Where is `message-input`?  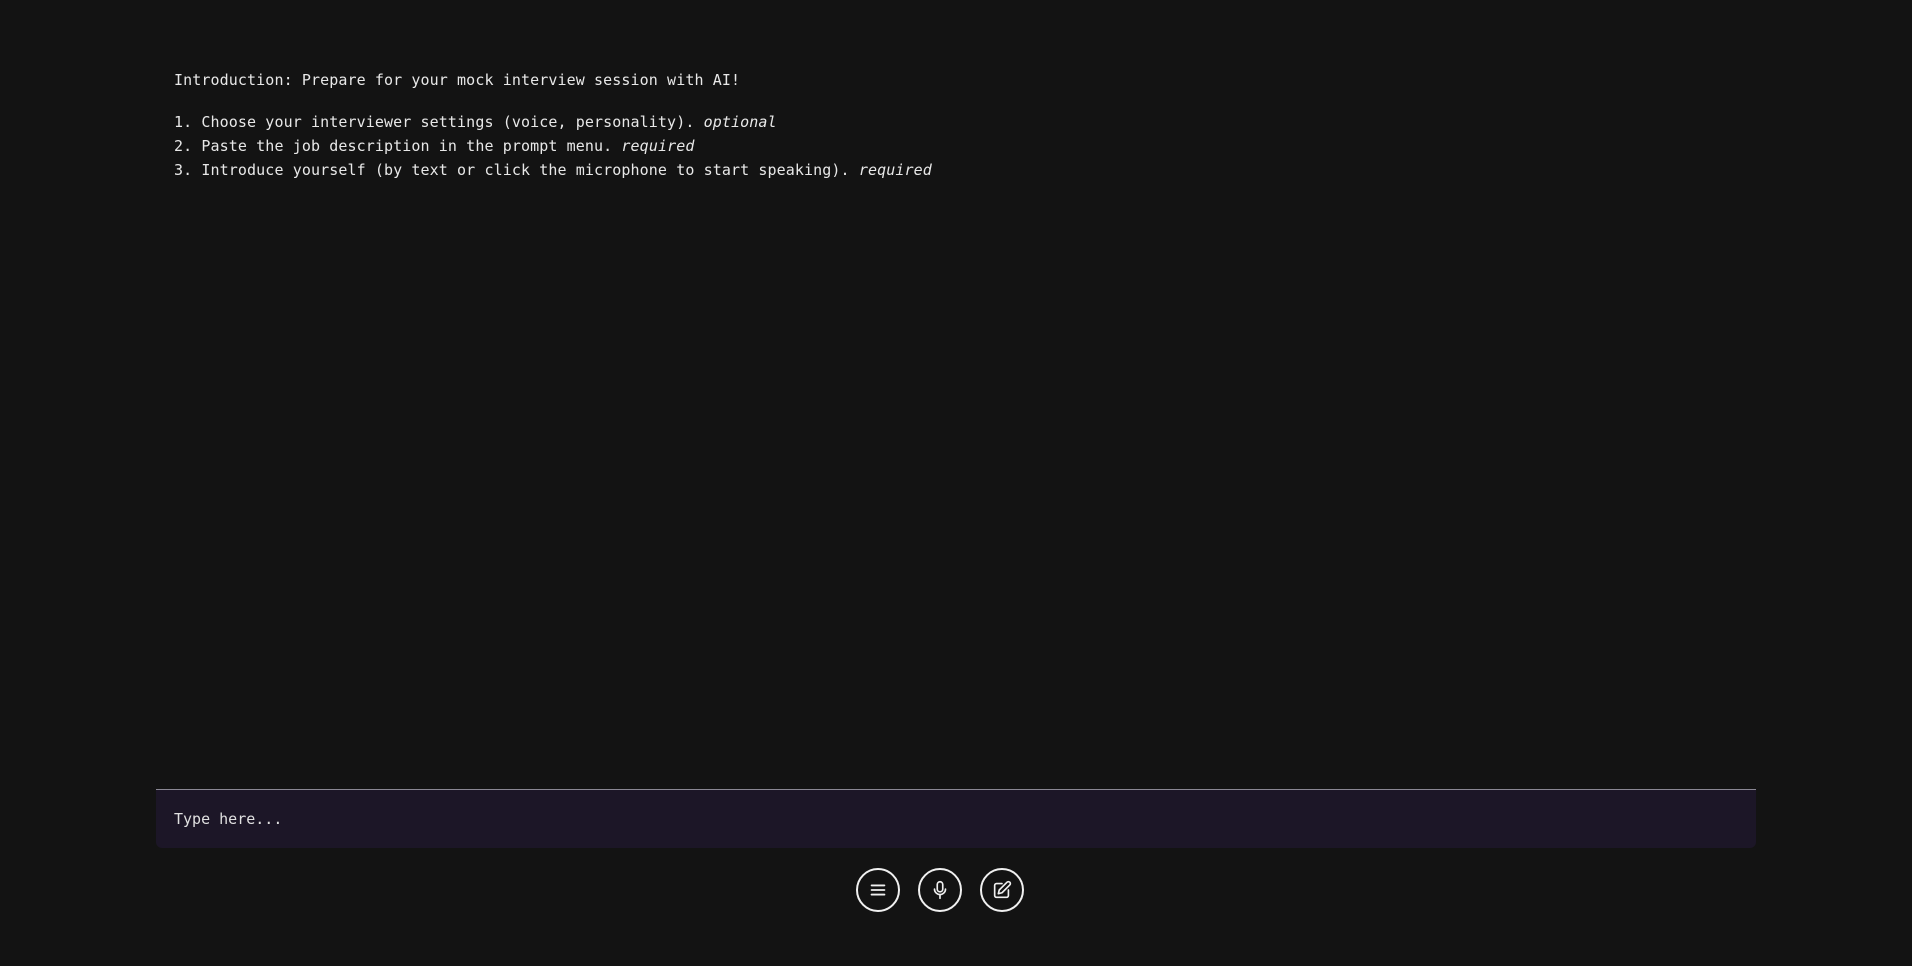 message-input is located at coordinates (956, 819).